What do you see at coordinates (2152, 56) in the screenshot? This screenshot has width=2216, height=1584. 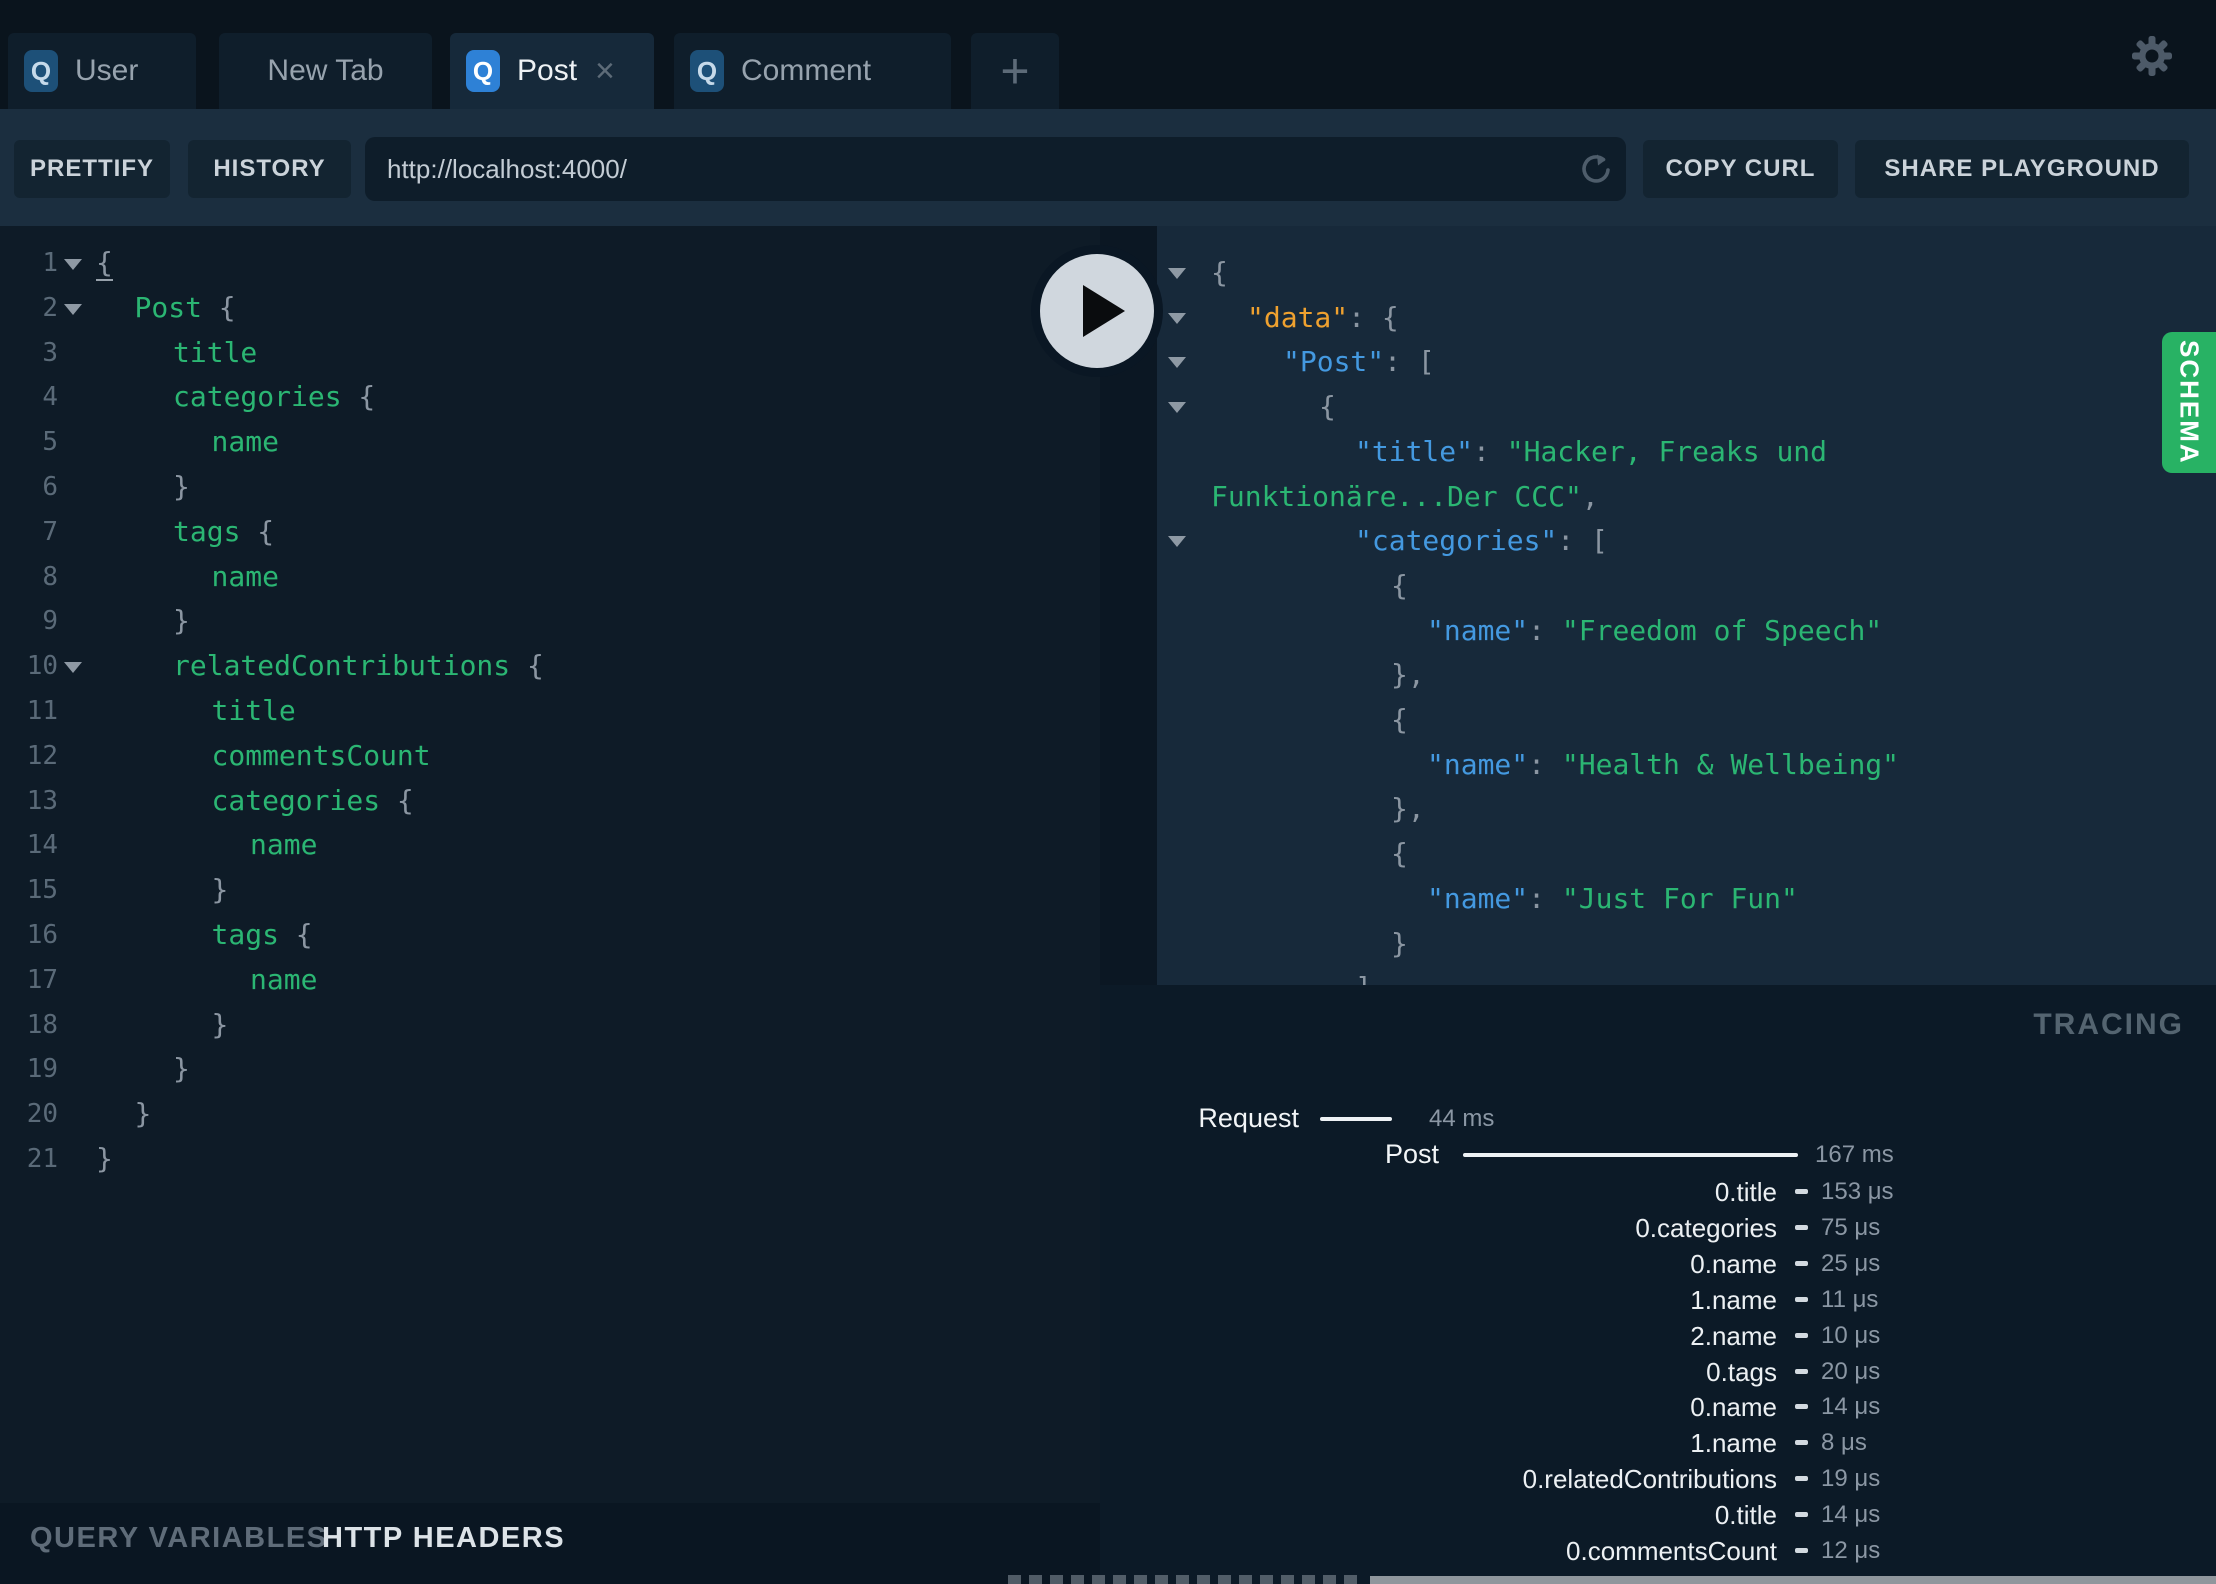 I see `settings-gear-icon` at bounding box center [2152, 56].